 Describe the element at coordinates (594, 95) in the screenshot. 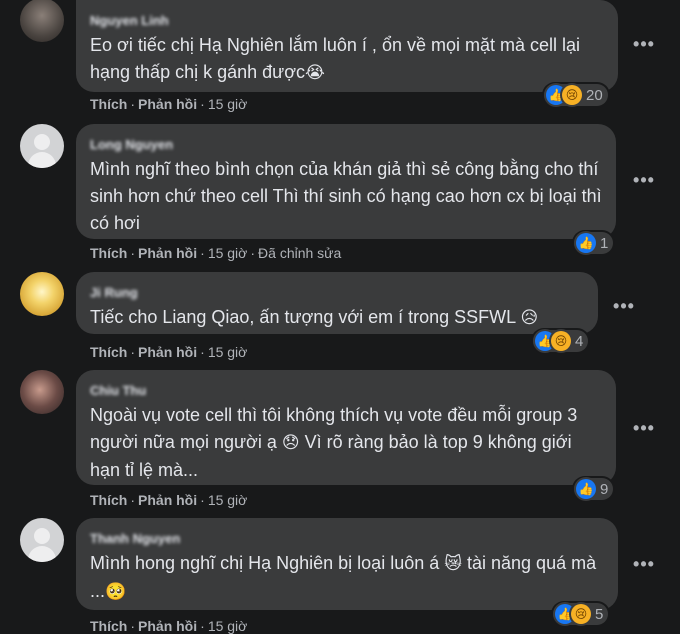

I see `reaction-count: 20` at that location.